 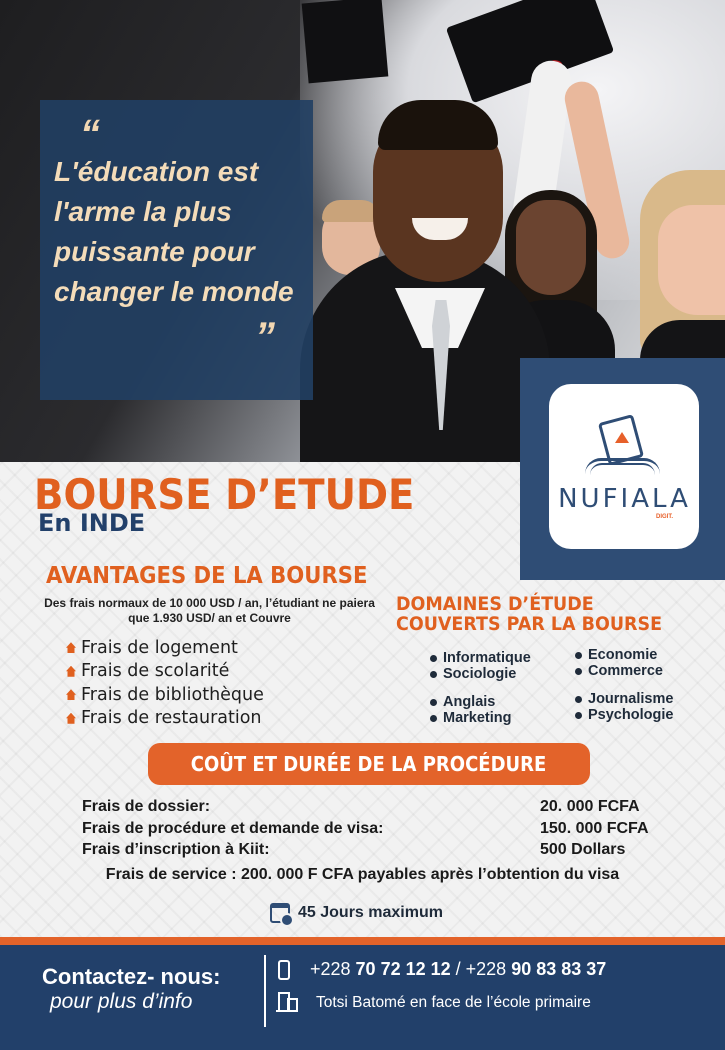 What do you see at coordinates (403, 969) in the screenshot?
I see `phone-number: 70 72 12 12` at bounding box center [403, 969].